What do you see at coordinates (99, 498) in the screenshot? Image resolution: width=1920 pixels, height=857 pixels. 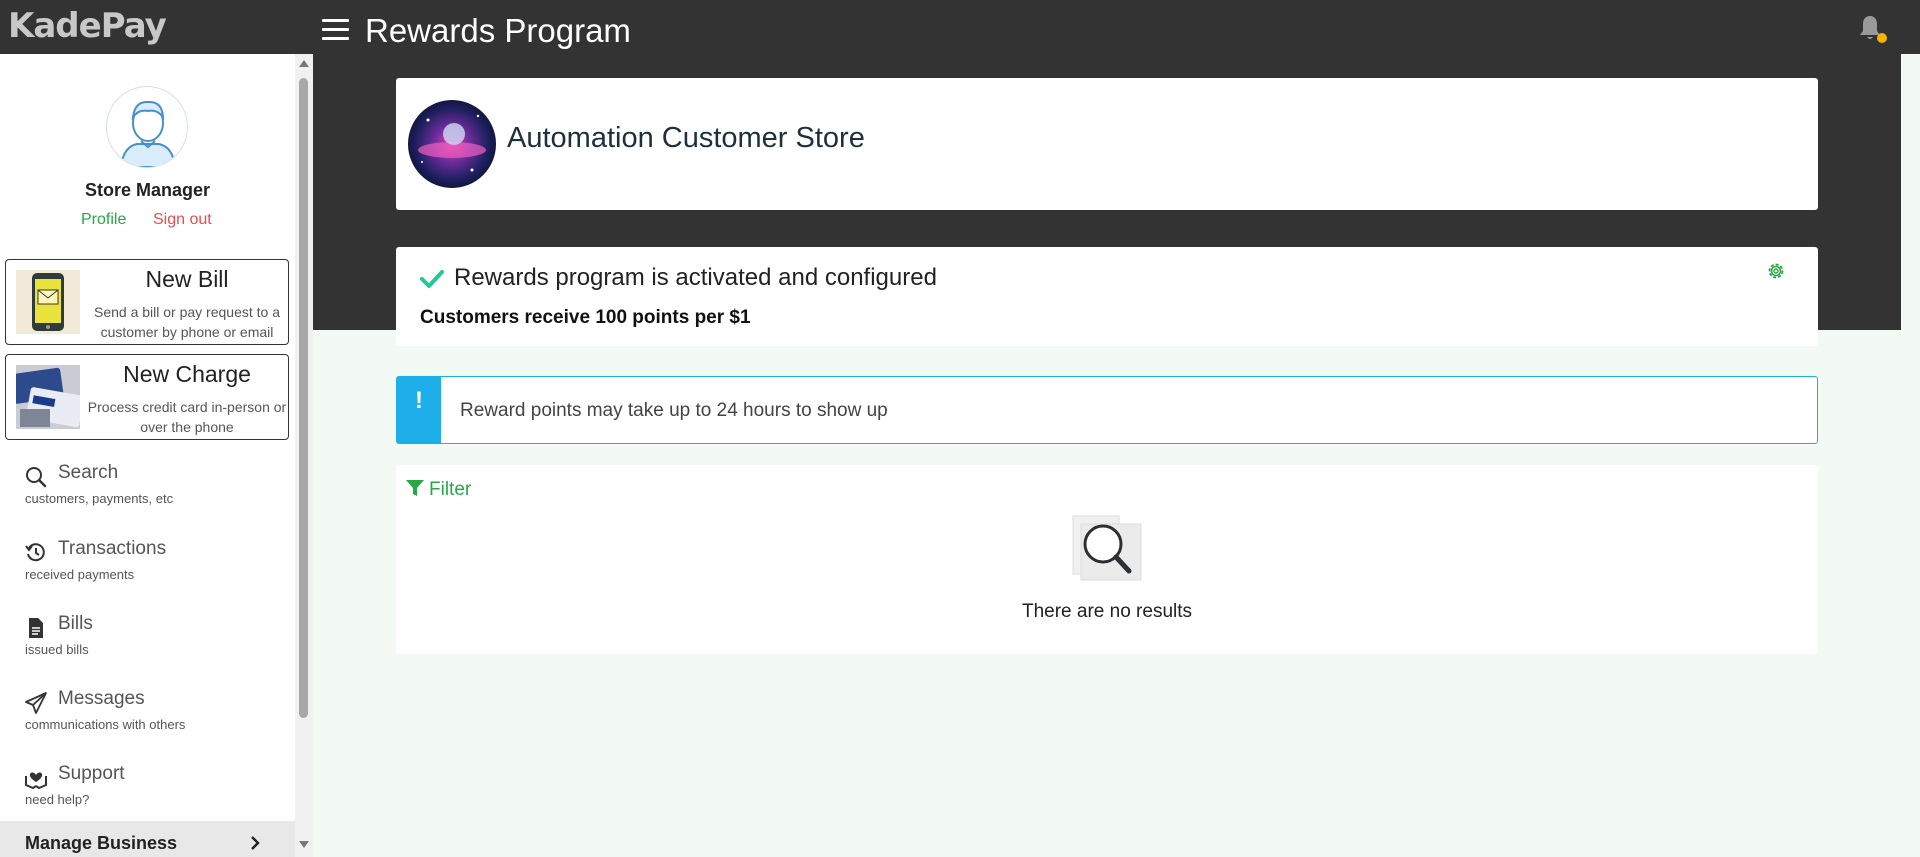 I see `sidebar-item-sublabel: customers, payments, etc` at bounding box center [99, 498].